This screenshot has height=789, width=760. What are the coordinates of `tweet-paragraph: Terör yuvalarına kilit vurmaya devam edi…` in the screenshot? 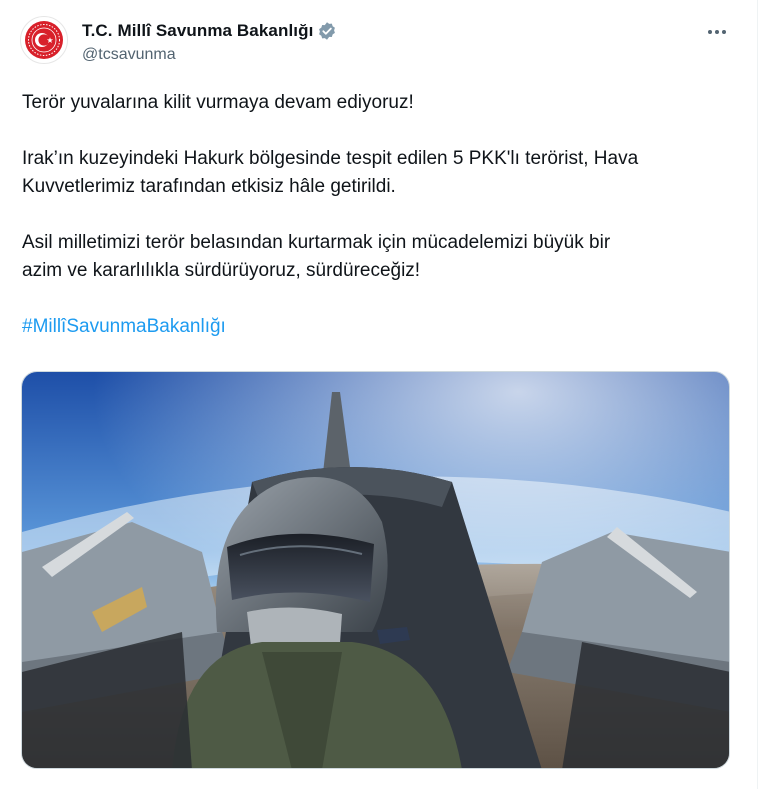 It's located at (378, 103).